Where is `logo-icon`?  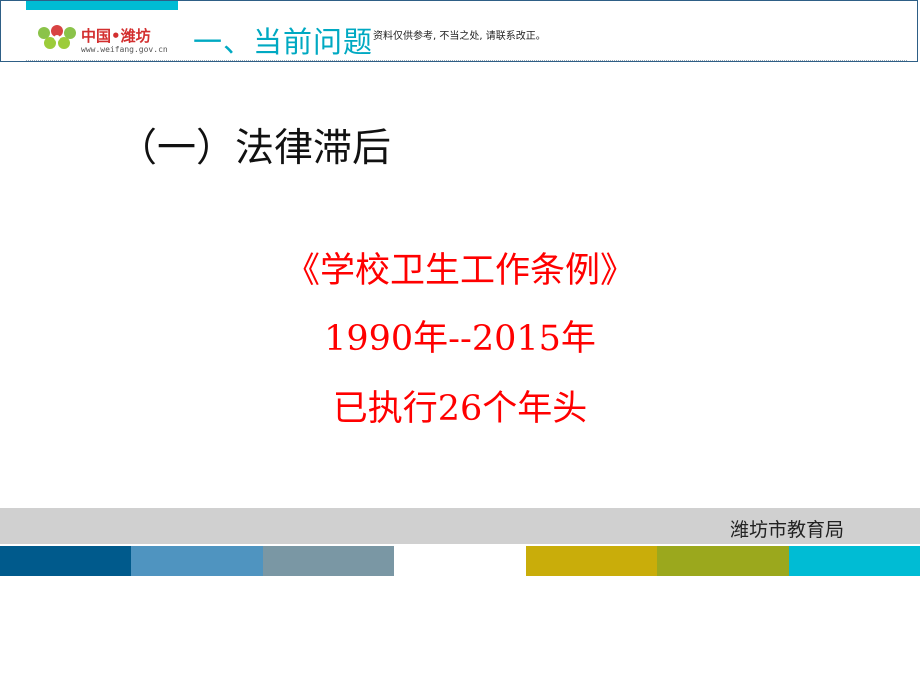
logo-icon is located at coordinates (57, 37).